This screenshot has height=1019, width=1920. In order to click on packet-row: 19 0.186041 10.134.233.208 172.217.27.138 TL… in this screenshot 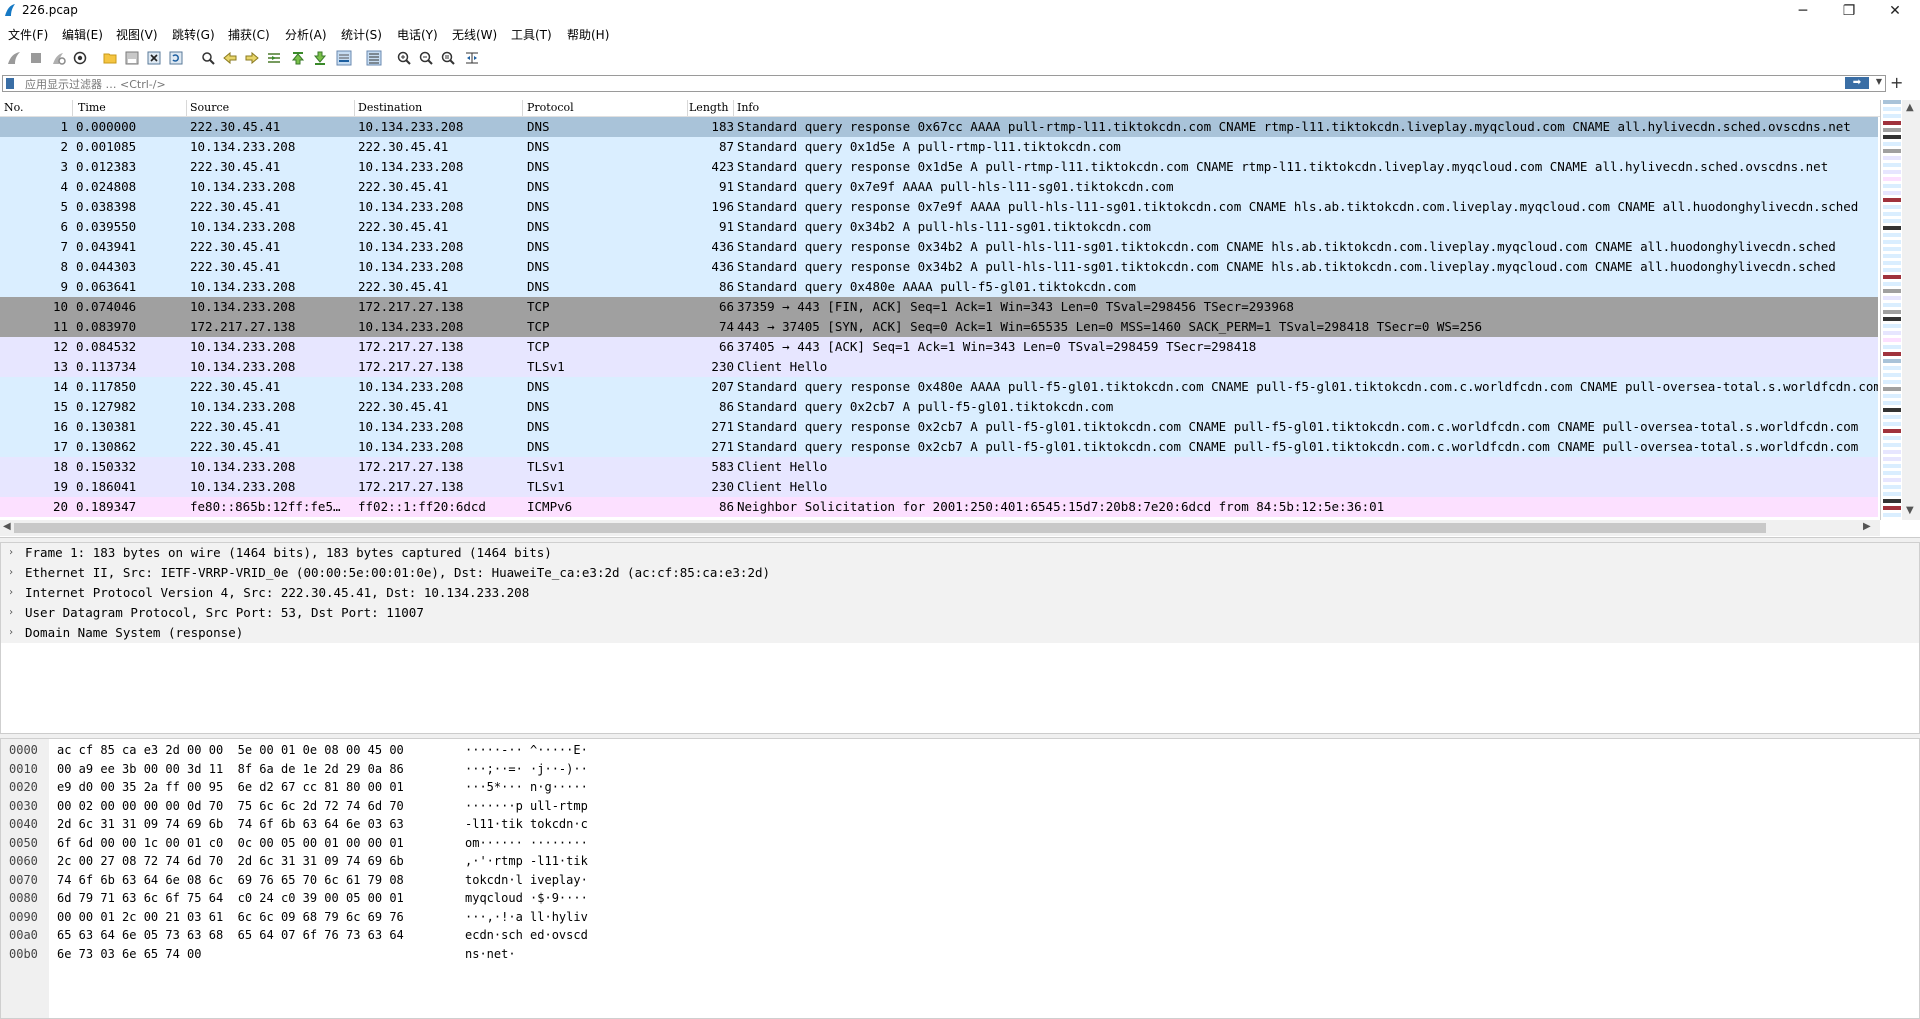, I will do `click(939, 487)`.